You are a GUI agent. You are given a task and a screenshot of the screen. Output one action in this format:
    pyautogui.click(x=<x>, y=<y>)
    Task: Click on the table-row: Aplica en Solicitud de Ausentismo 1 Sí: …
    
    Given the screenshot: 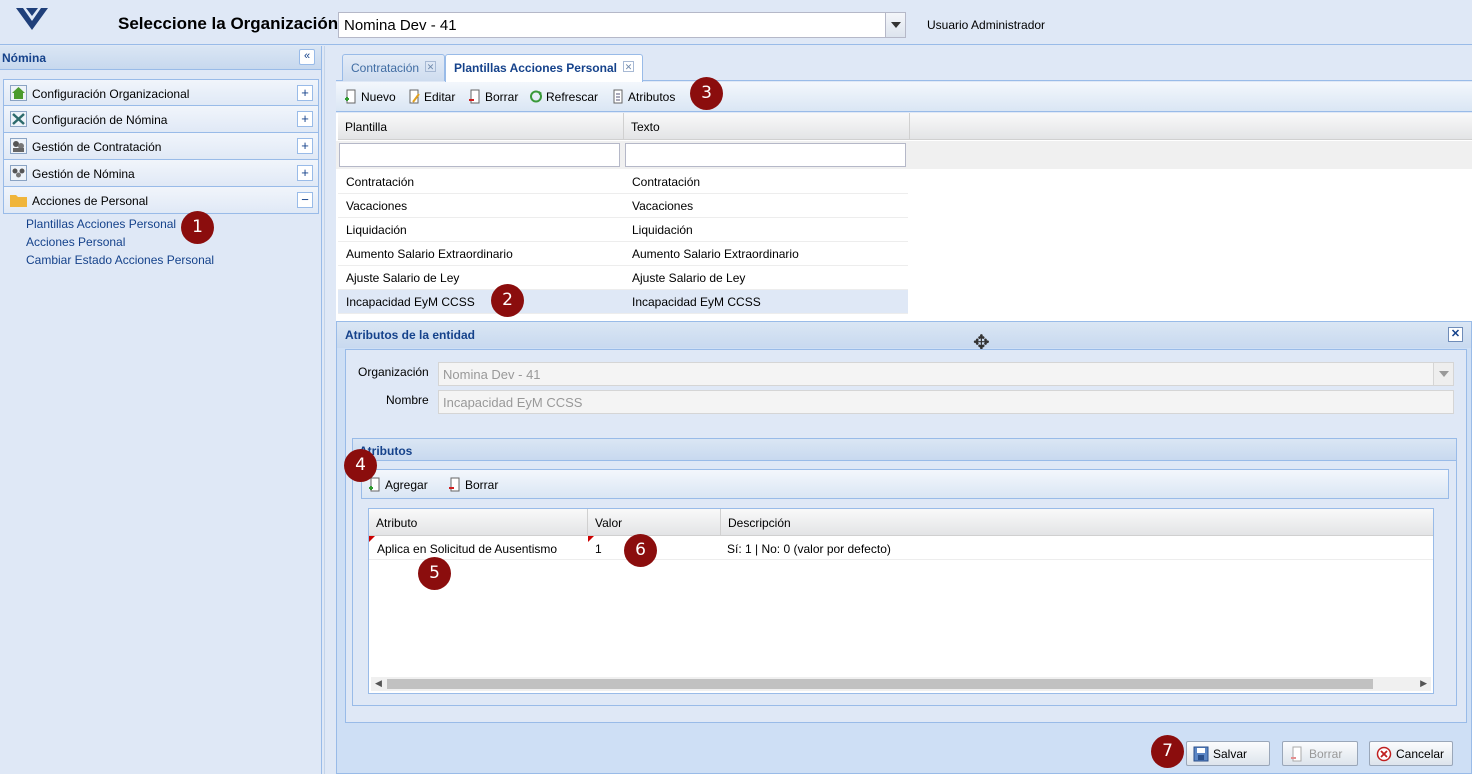 What is the action you would take?
    pyautogui.click(x=901, y=548)
    